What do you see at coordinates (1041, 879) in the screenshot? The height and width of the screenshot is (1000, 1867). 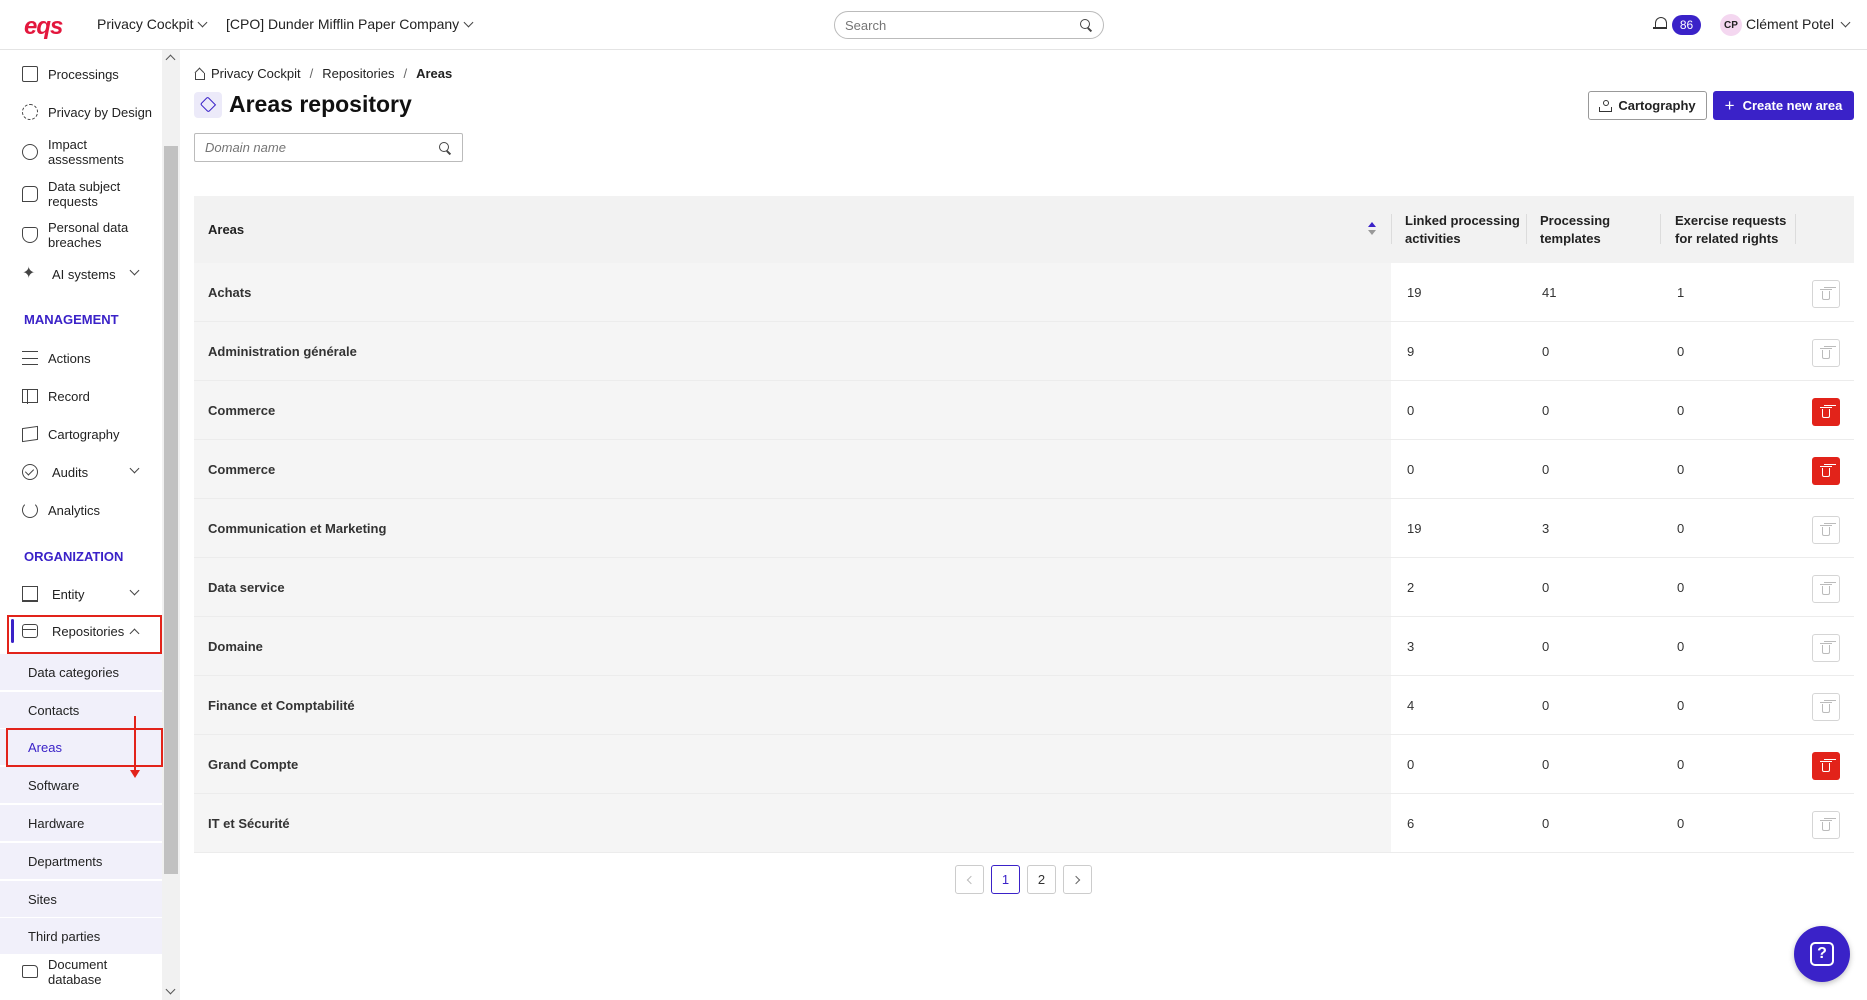 I see `page-button: 2` at bounding box center [1041, 879].